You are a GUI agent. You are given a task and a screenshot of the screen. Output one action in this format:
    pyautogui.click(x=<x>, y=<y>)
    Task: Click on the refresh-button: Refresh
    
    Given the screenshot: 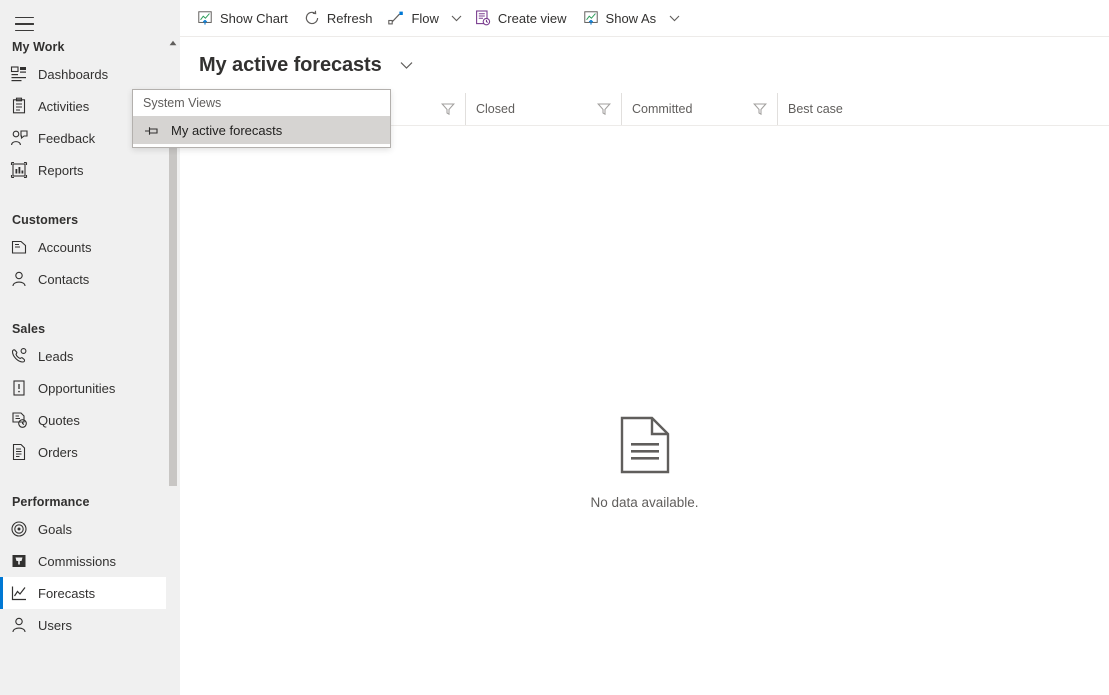 What is the action you would take?
    pyautogui.click(x=338, y=18)
    